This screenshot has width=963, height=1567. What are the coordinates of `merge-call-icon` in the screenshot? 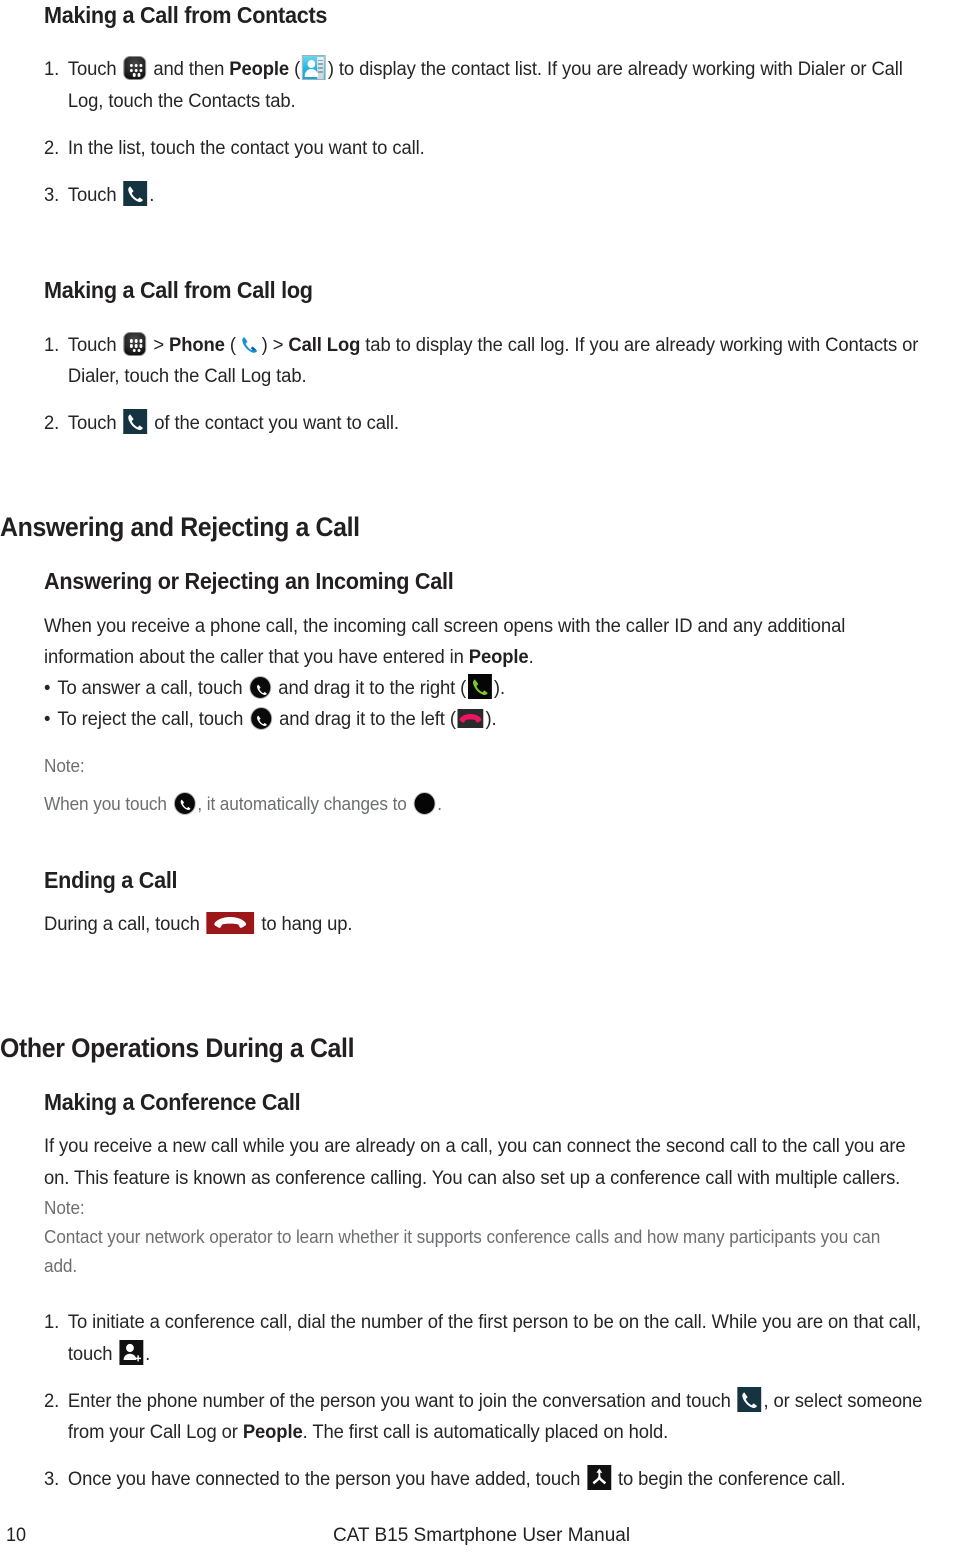 It's located at (599, 1478).